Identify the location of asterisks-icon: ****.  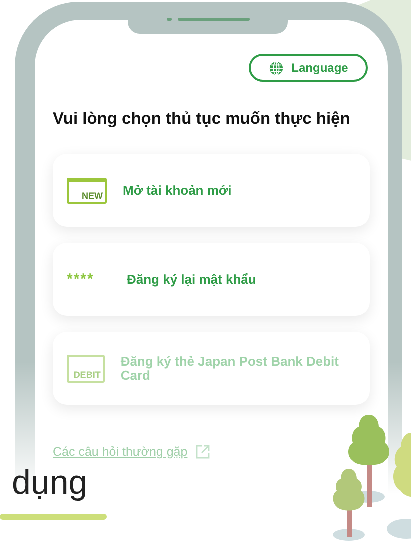
(89, 279).